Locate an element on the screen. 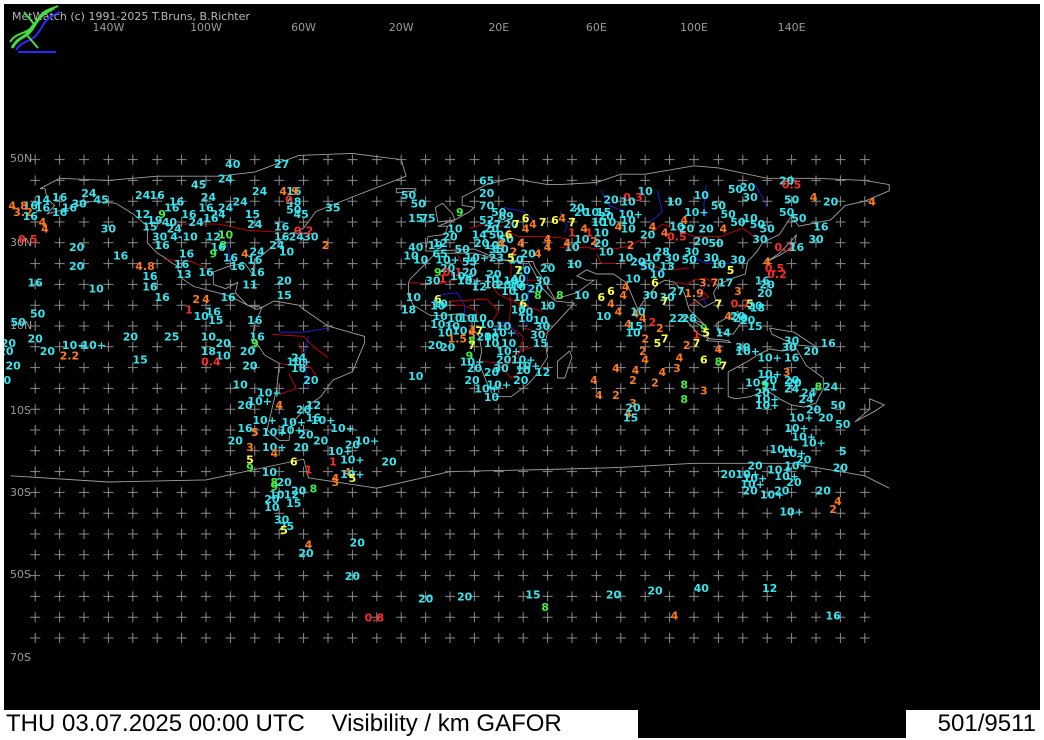 The image size is (1044, 740). visibility-value: 27 is located at coordinates (281, 164).